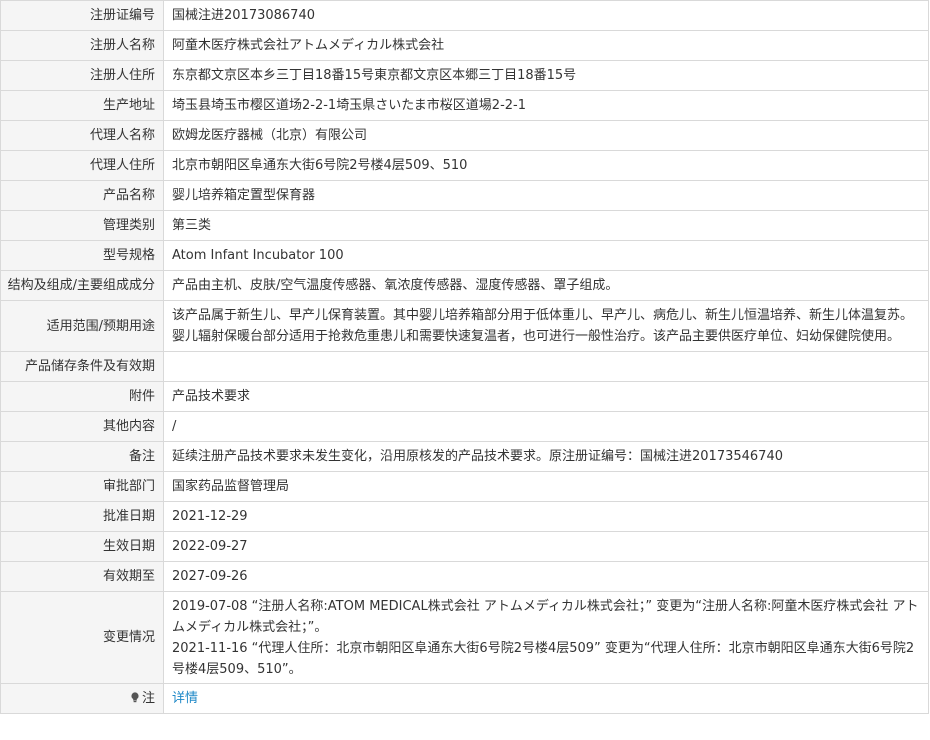 Image resolution: width=930 pixels, height=740 pixels. Describe the element at coordinates (546, 165) in the screenshot. I see `field-value: 北京市朝阳区阜通东大街6号院2号楼4层509、510` at that location.